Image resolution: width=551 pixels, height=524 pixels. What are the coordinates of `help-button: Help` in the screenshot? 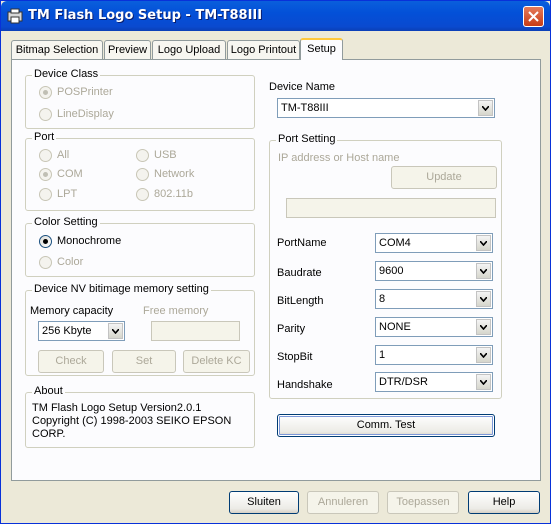 It's located at (504, 502).